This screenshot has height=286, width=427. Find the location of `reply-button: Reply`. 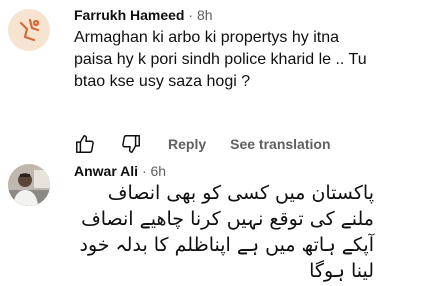

reply-button: Reply is located at coordinates (187, 144).